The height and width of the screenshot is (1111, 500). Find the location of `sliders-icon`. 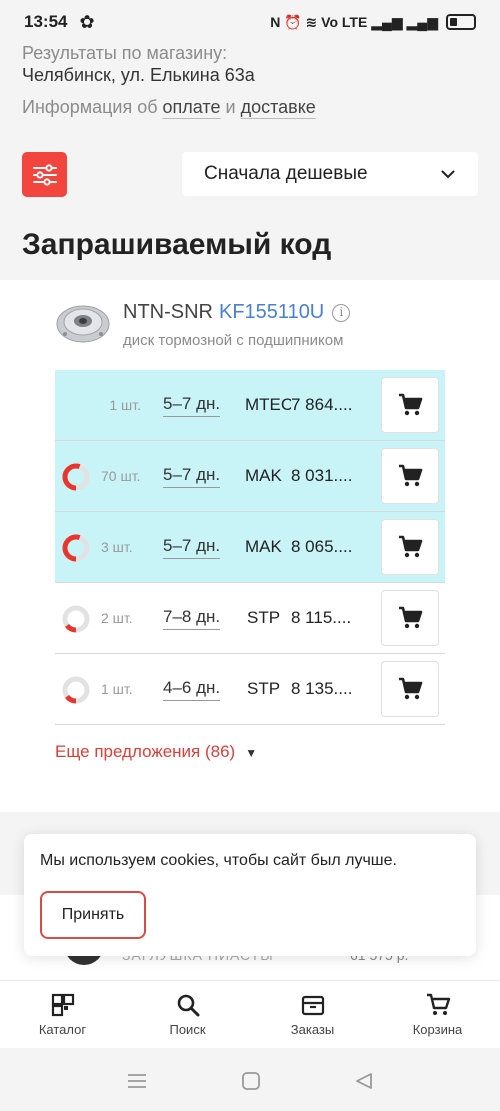

sliders-icon is located at coordinates (44, 174).